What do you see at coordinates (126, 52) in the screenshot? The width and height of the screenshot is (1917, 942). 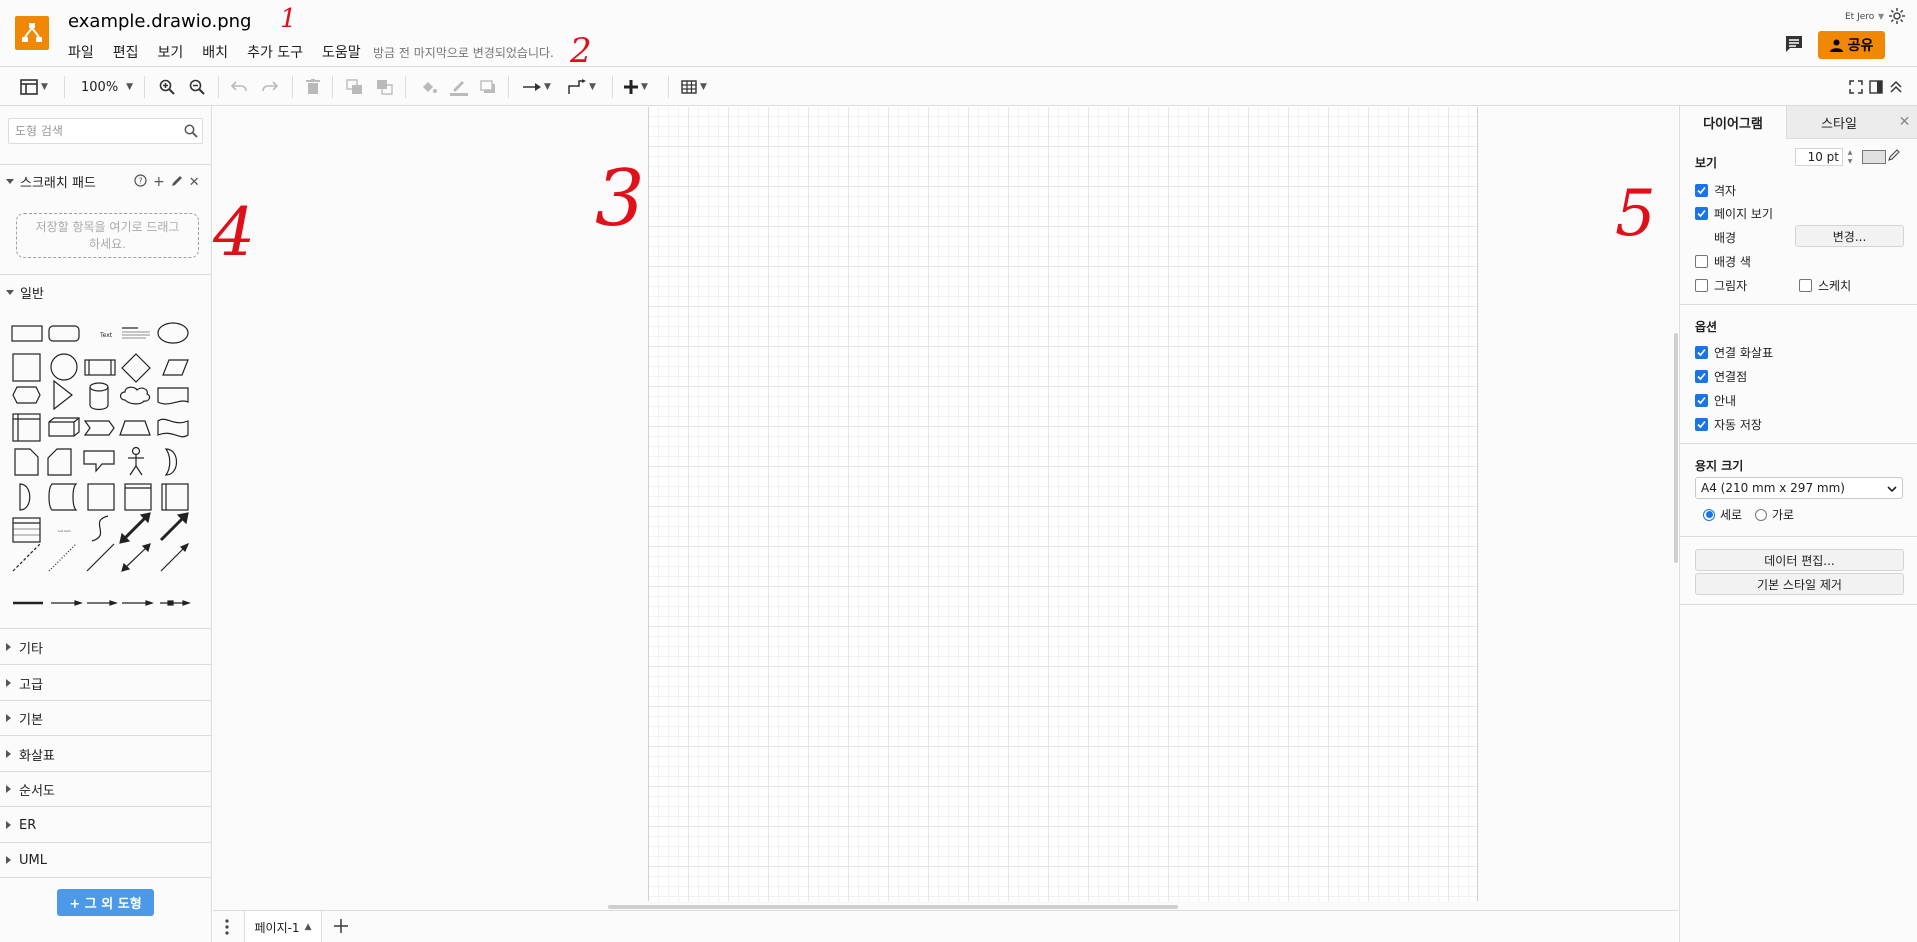 I see `menu-edit: 편집` at bounding box center [126, 52].